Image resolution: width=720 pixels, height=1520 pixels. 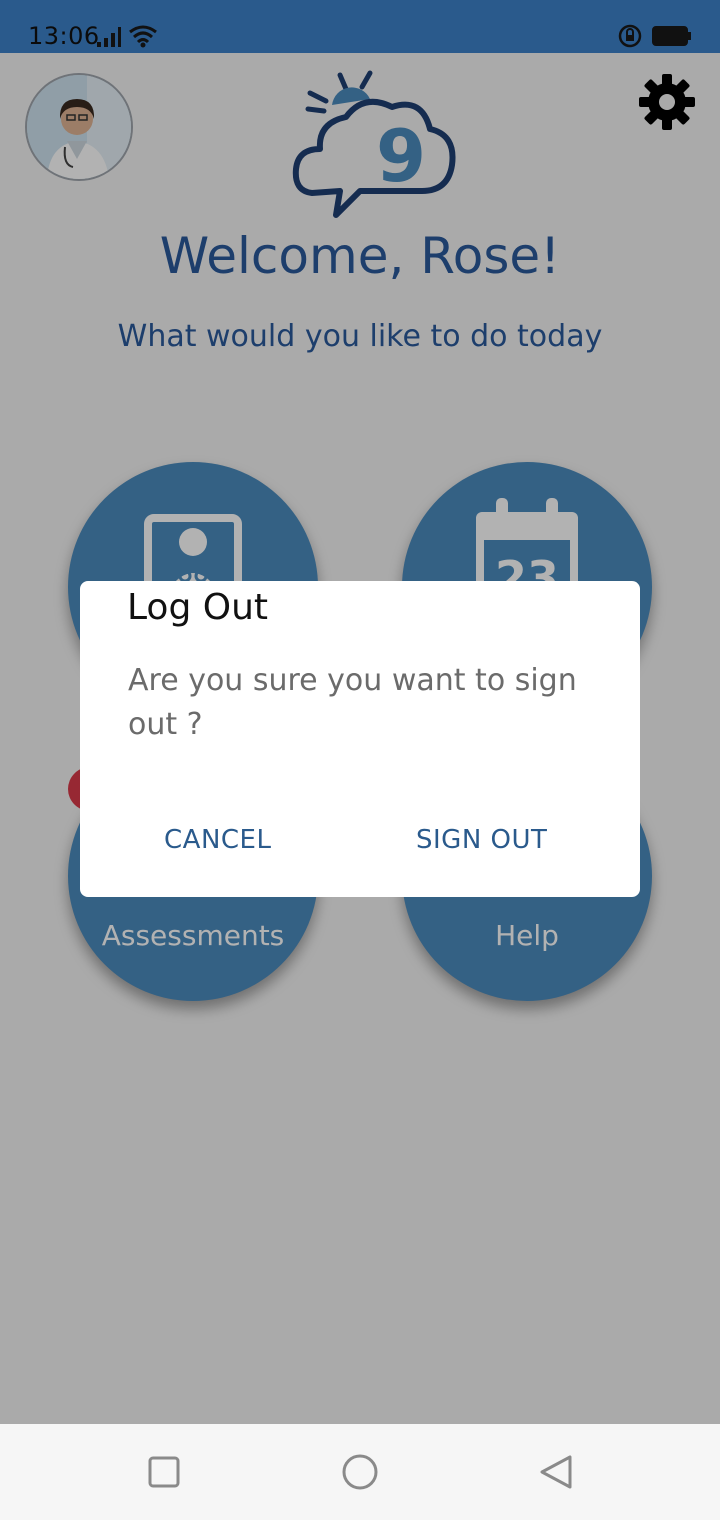 I want to click on battery-icon, so click(x=671, y=36).